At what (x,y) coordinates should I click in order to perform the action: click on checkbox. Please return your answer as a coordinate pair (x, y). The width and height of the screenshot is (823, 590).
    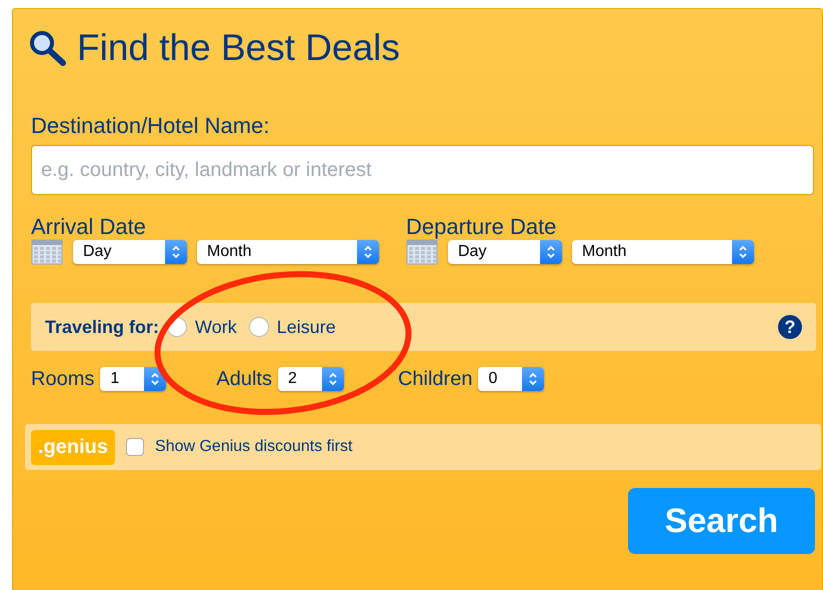
    Looking at the image, I should click on (135, 447).